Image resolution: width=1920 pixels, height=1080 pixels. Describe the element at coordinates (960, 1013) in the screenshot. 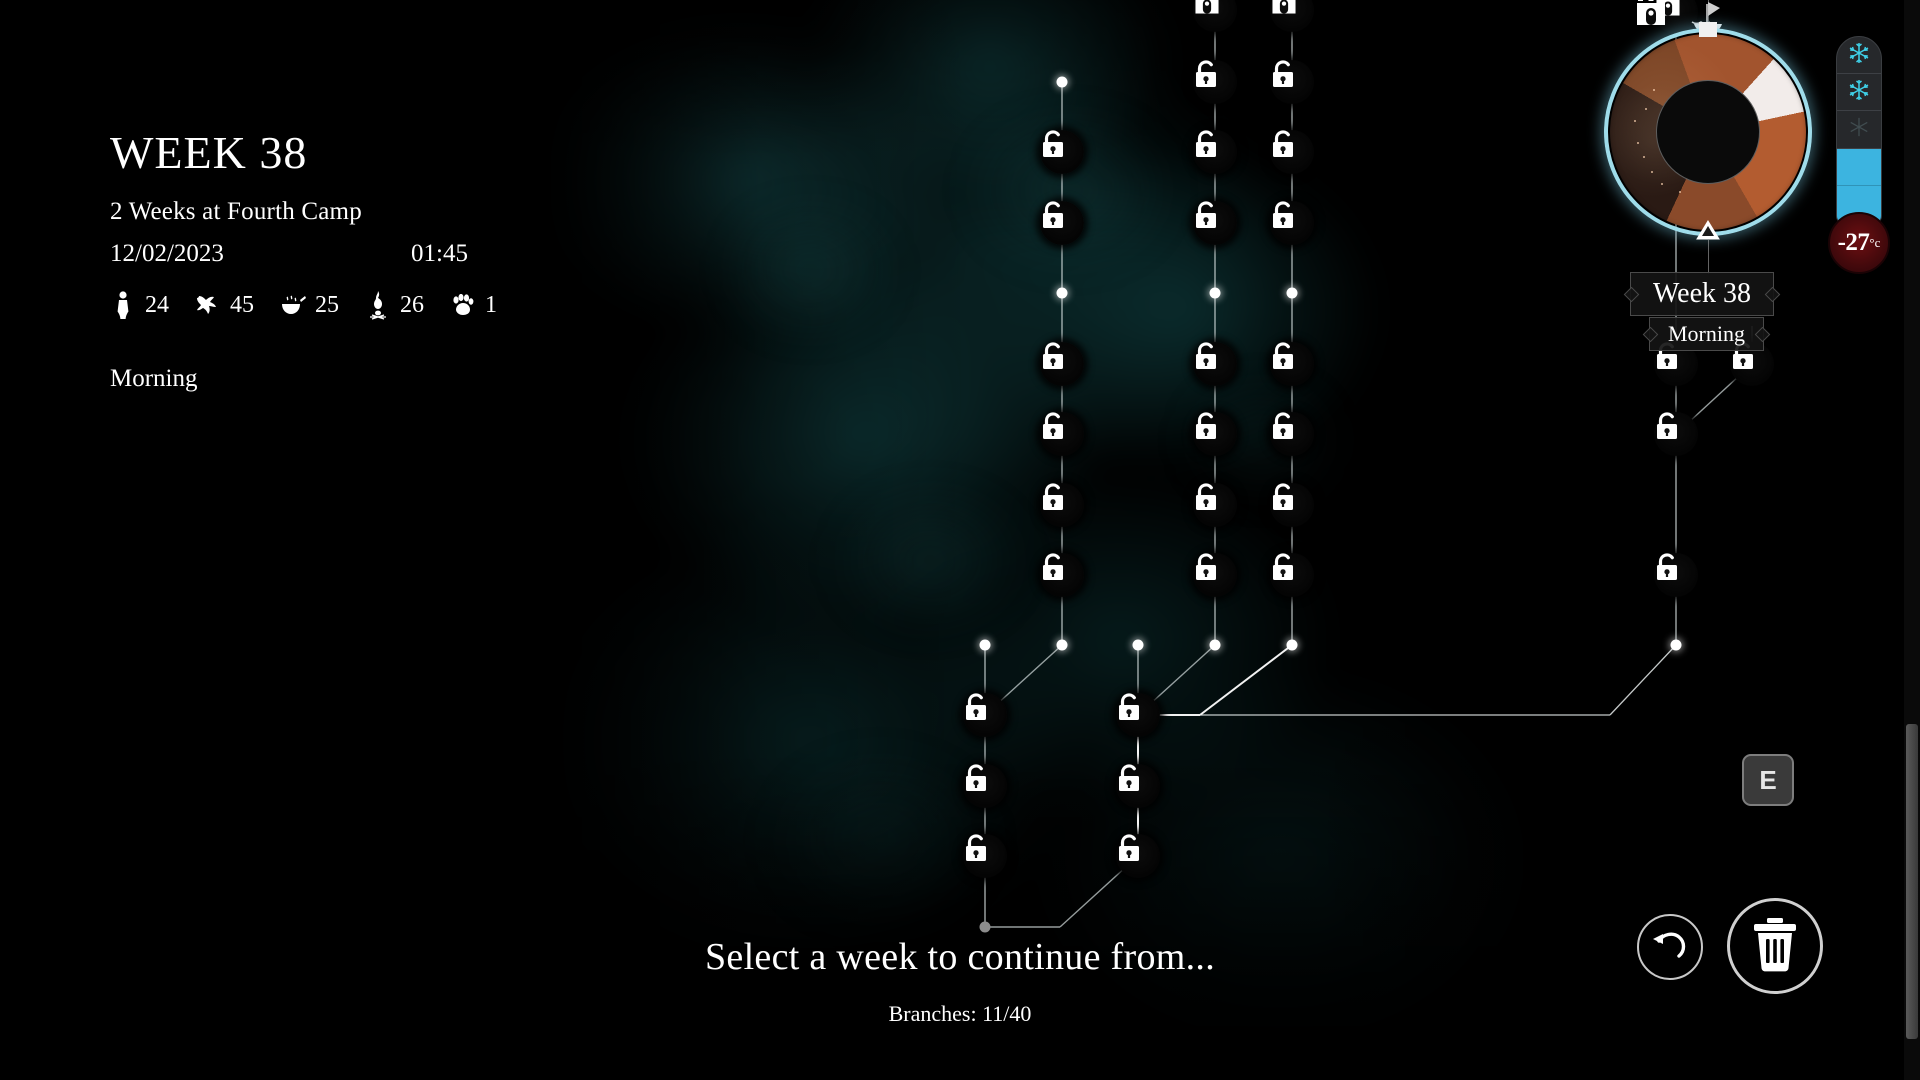

I see `branch-counter: Branches: 11/40` at that location.